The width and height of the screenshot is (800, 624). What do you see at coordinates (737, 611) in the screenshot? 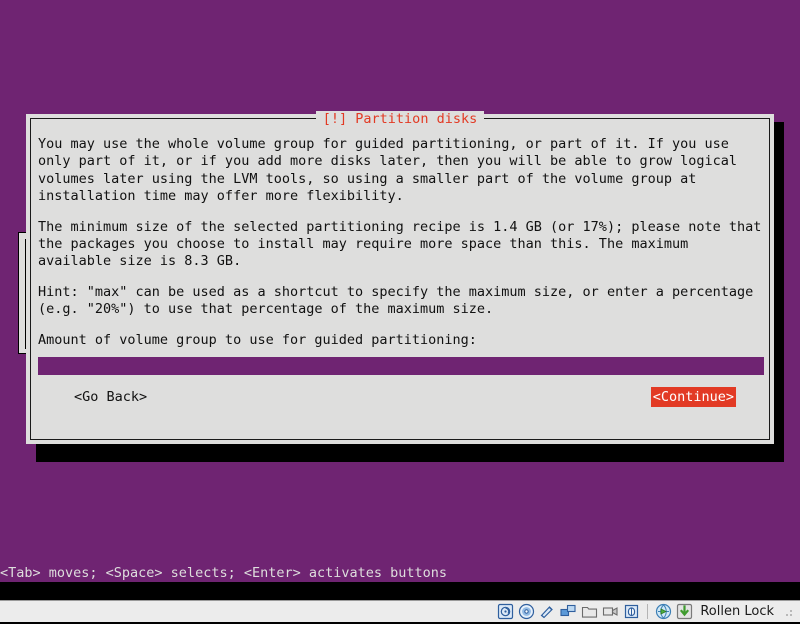
I see `host-key-label: Rollen Lock` at bounding box center [737, 611].